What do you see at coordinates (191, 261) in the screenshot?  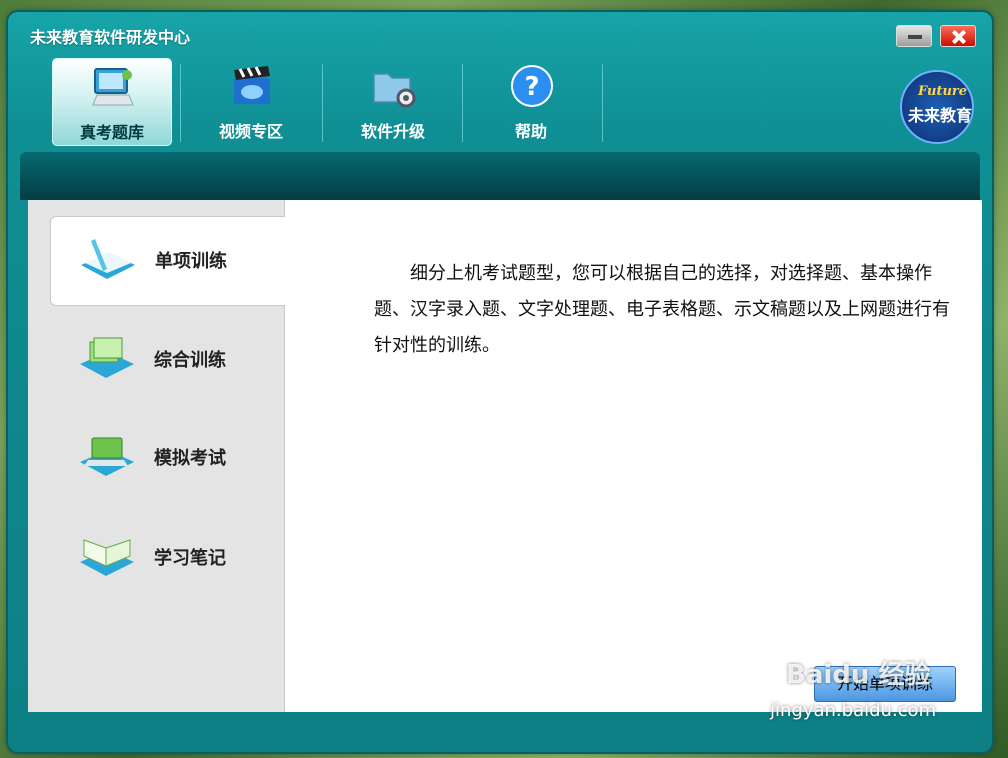 I see `sidebar-item-label: 单项训练` at bounding box center [191, 261].